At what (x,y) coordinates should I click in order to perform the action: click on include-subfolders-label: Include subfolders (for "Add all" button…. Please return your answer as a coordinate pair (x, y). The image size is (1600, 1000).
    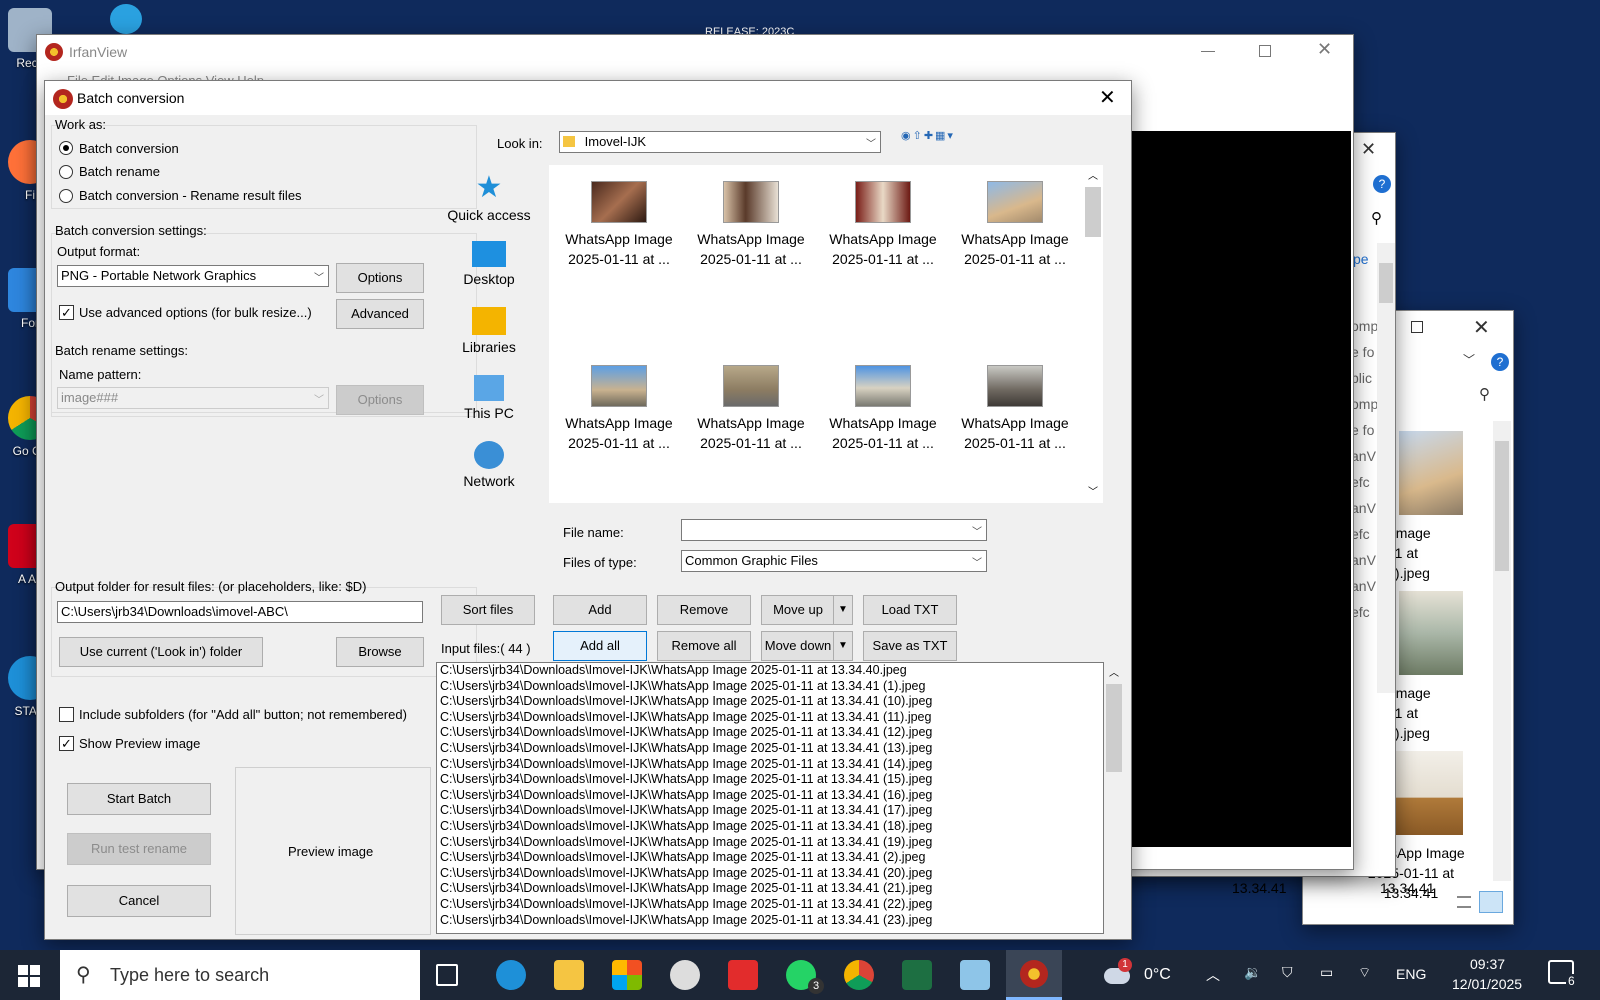
    Looking at the image, I should click on (243, 714).